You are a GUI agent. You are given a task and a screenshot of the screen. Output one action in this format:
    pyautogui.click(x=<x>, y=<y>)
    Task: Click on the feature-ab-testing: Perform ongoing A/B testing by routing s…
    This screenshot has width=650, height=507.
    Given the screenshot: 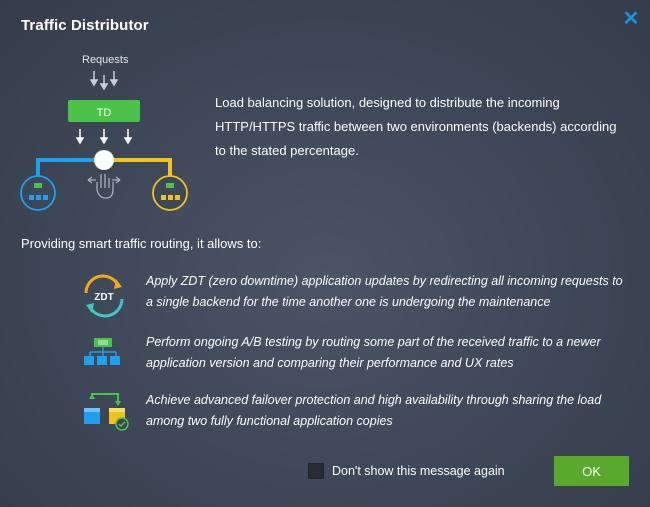 What is the action you would take?
    pyautogui.click(x=353, y=357)
    